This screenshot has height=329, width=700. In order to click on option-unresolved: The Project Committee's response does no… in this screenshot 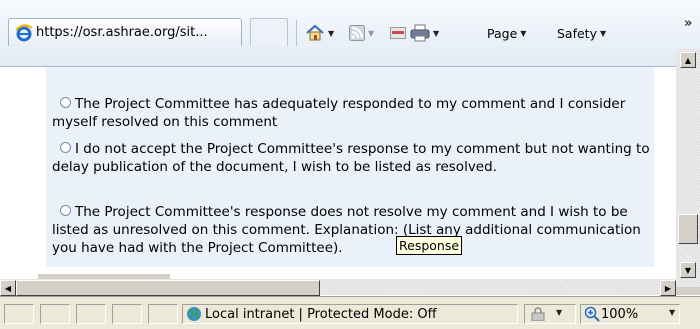, I will do `click(352, 230)`.